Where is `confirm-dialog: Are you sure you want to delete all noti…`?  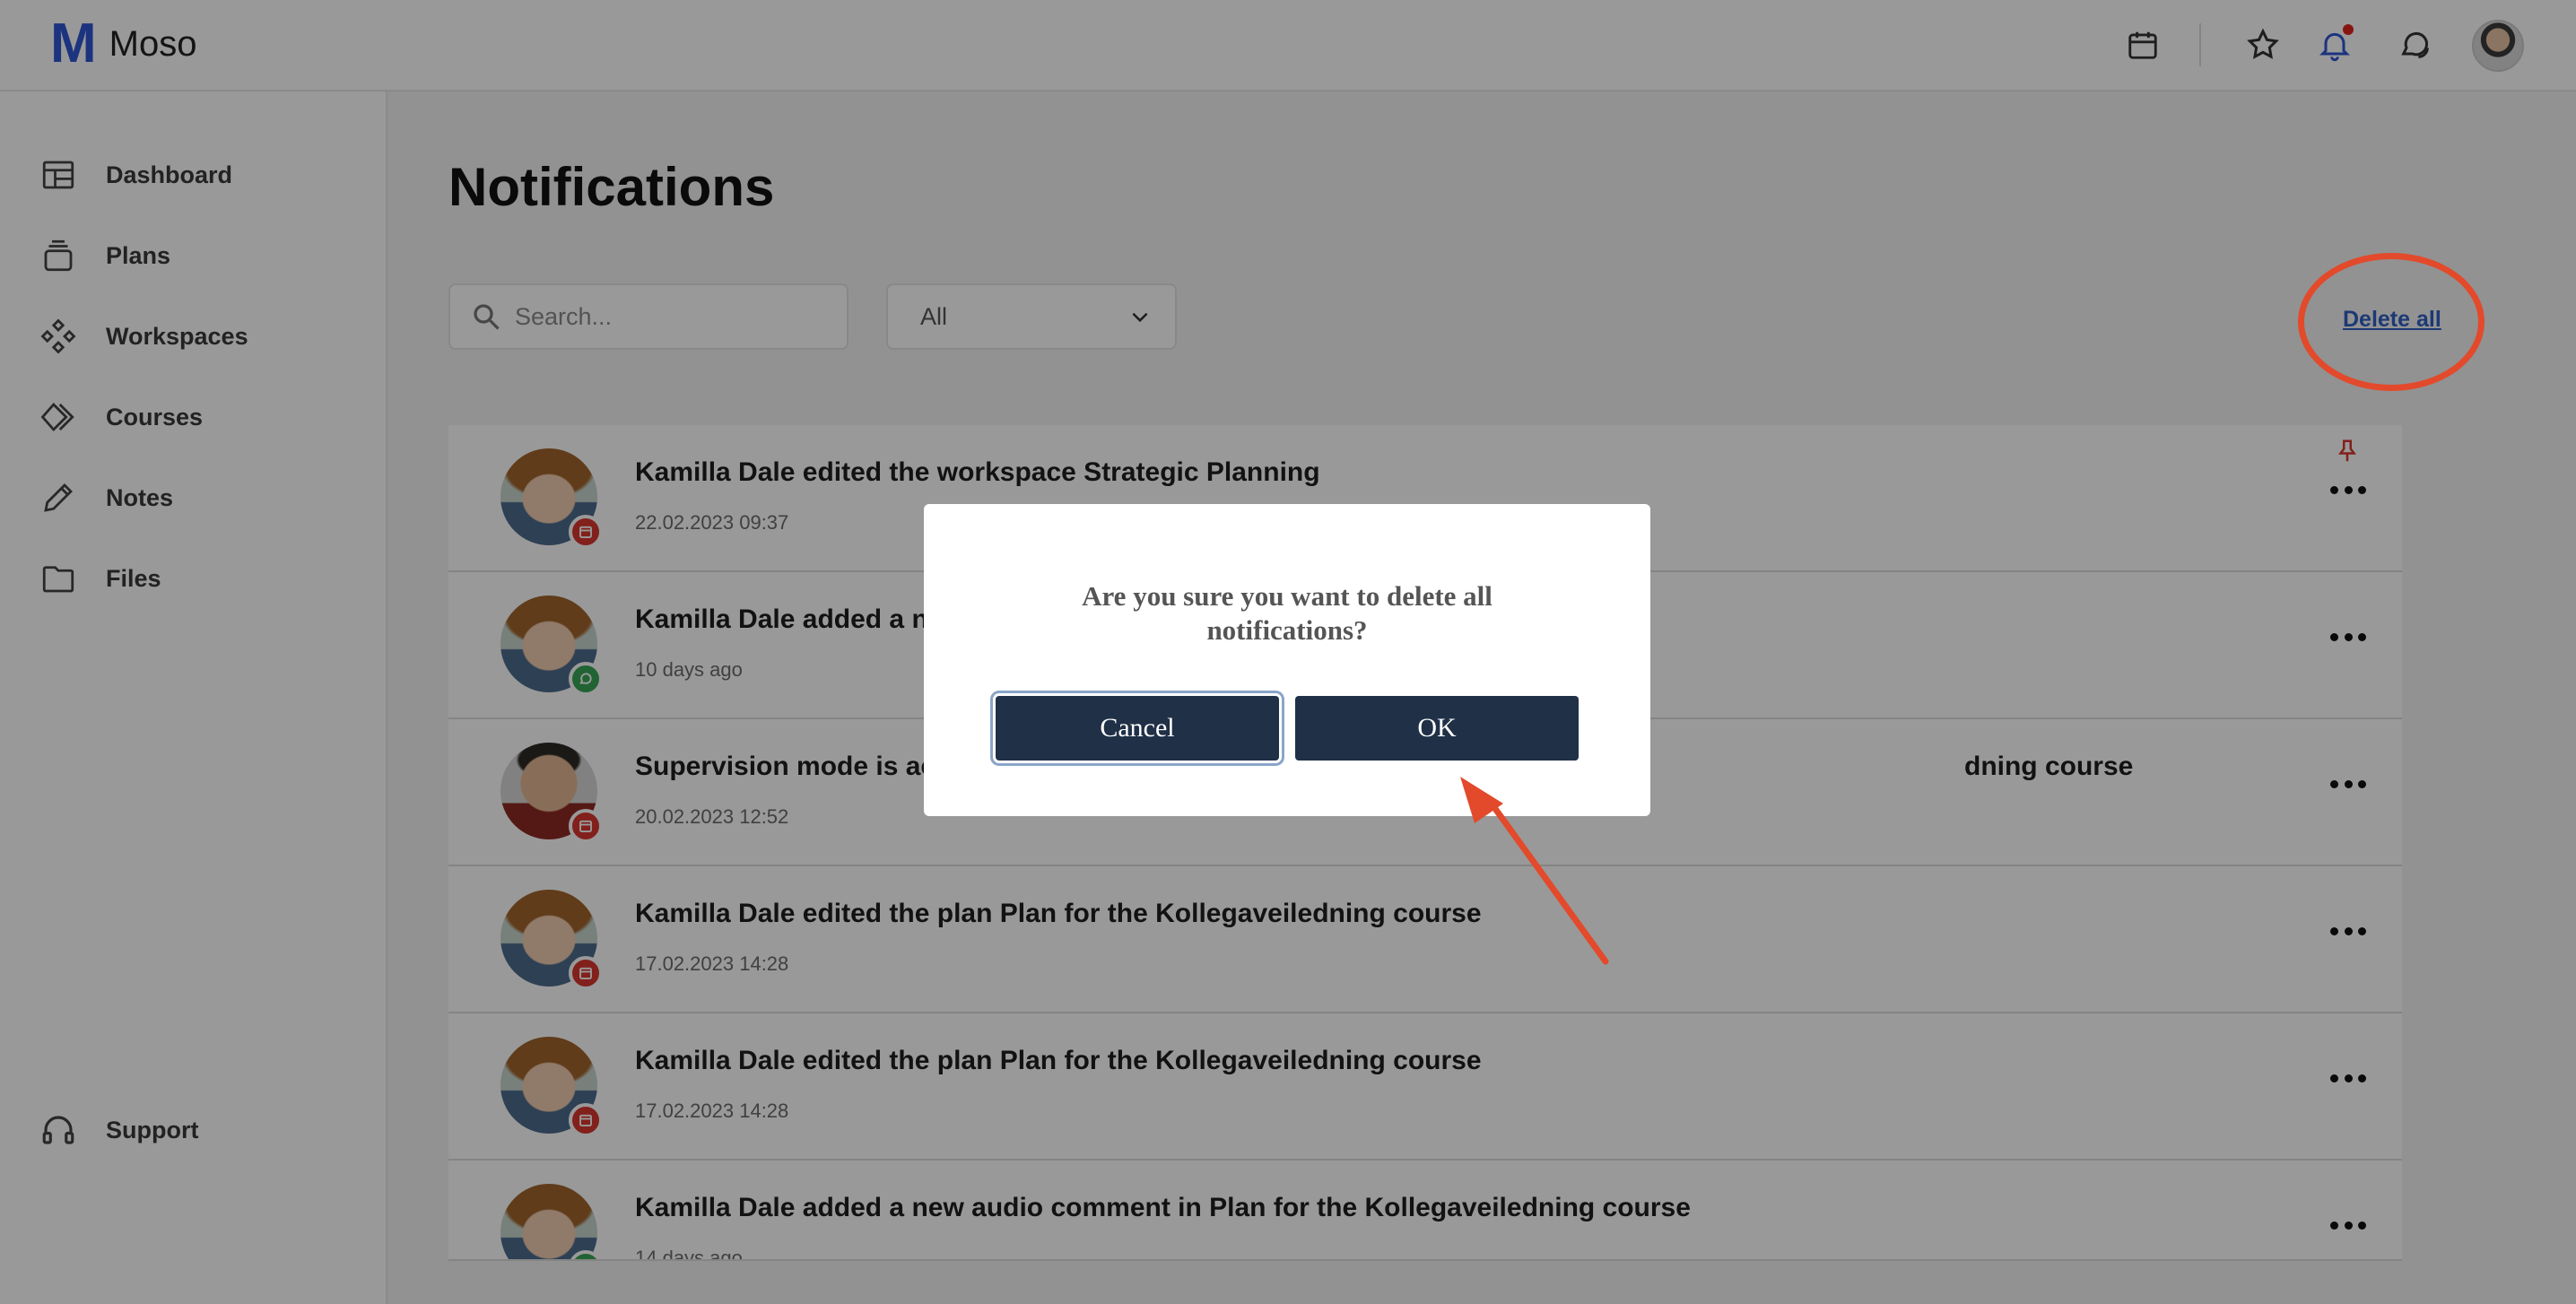 confirm-dialog: Are you sure you want to delete all noti… is located at coordinates (1287, 660).